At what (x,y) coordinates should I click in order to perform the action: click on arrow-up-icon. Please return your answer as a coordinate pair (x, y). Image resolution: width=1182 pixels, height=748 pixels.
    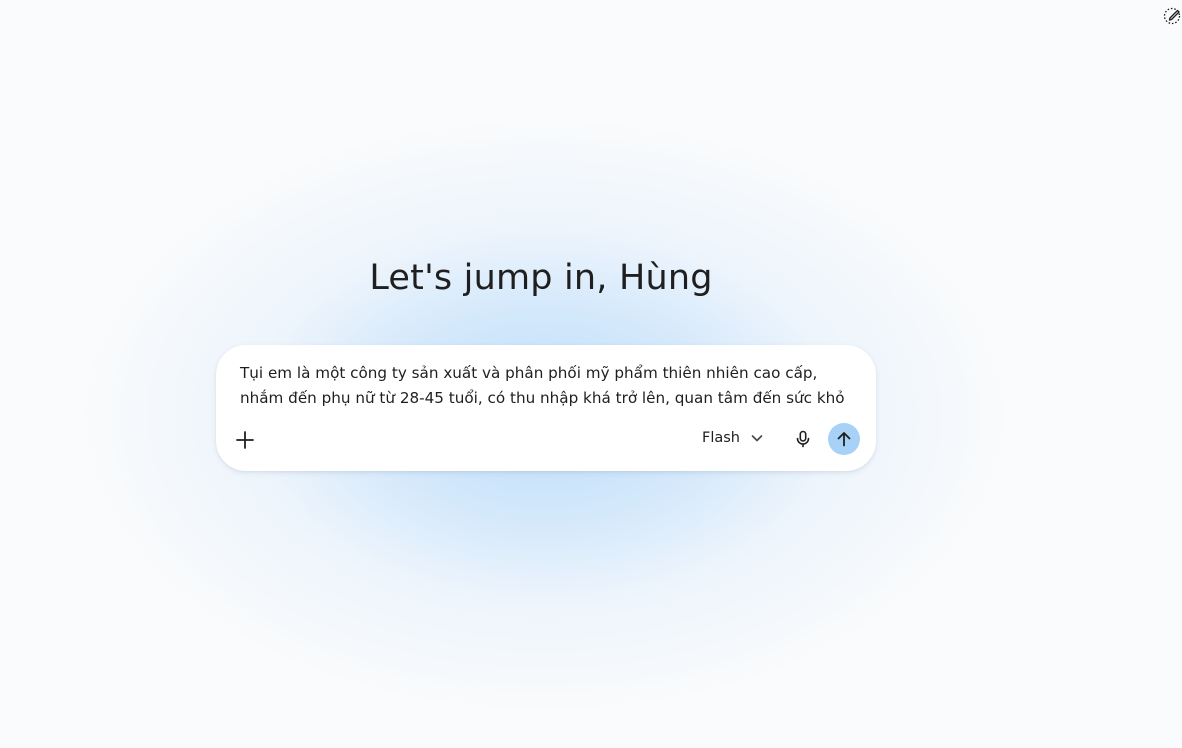
    Looking at the image, I should click on (844, 439).